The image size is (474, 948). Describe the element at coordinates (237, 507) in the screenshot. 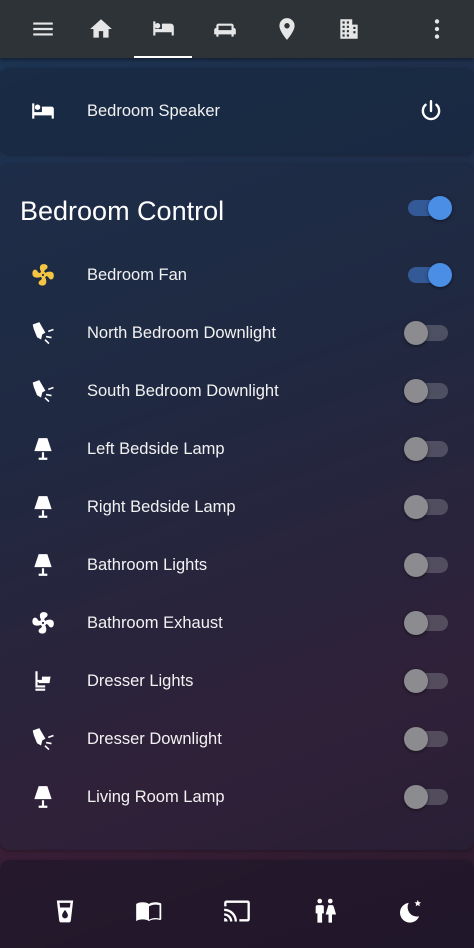

I see `entity-row: Right Bedside Lamp` at that location.